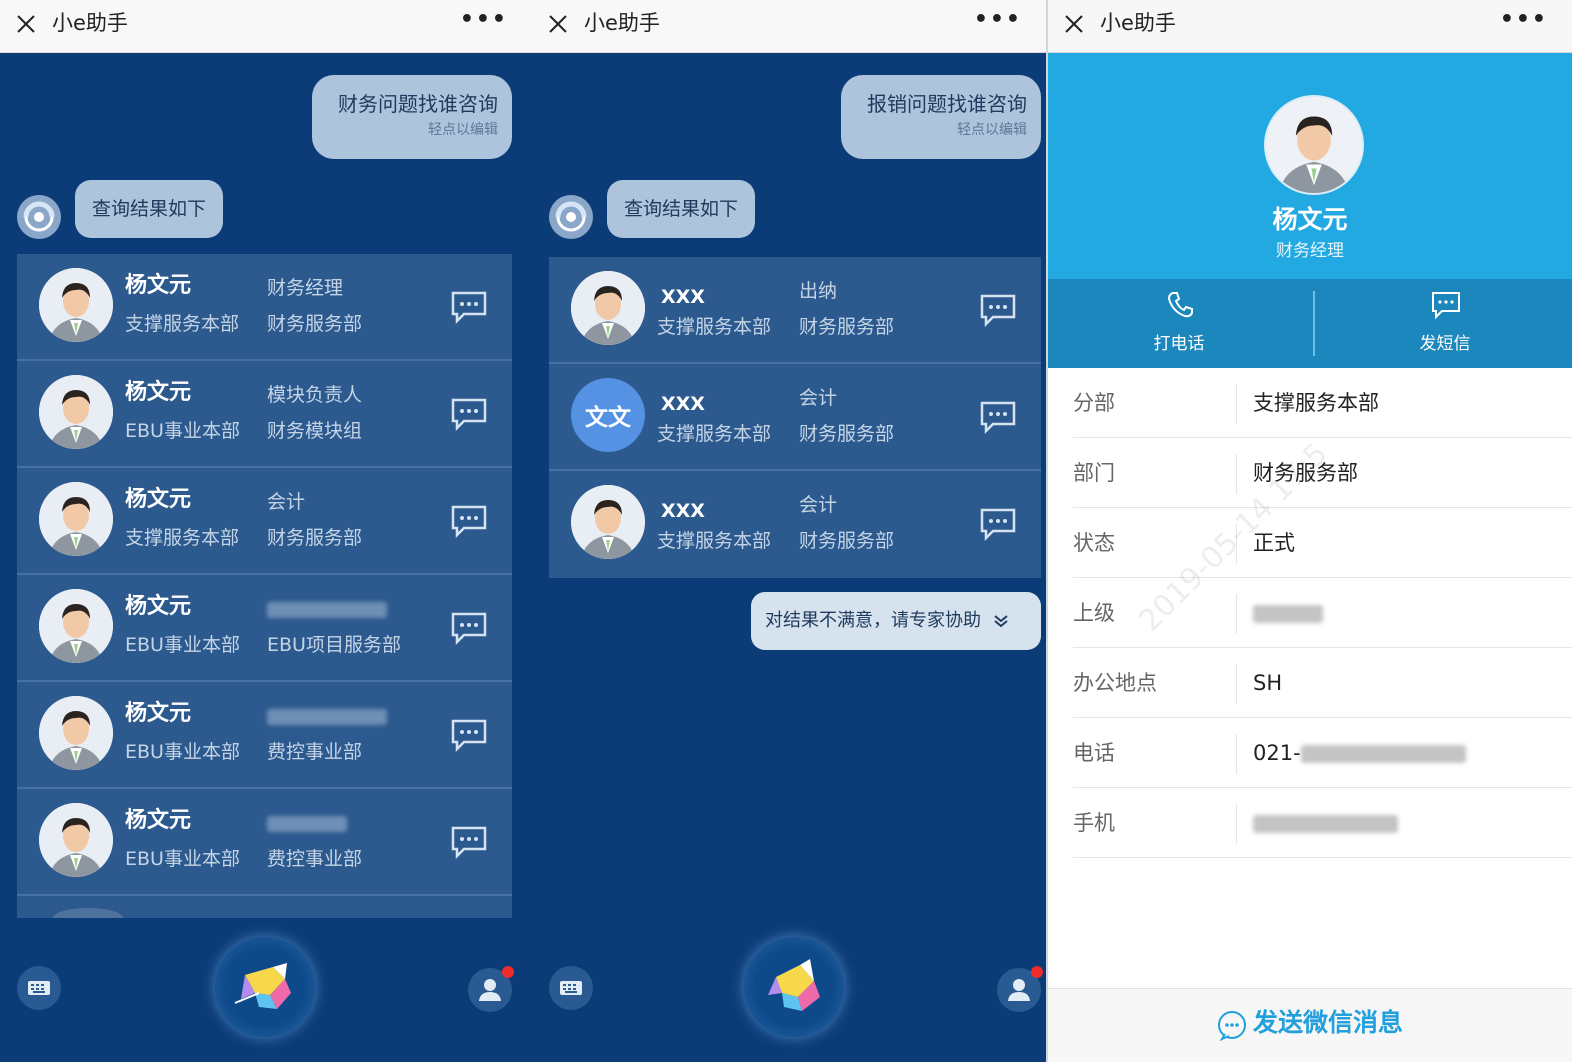  What do you see at coordinates (1288, 613) in the screenshot?
I see `info-value-redacted` at bounding box center [1288, 613].